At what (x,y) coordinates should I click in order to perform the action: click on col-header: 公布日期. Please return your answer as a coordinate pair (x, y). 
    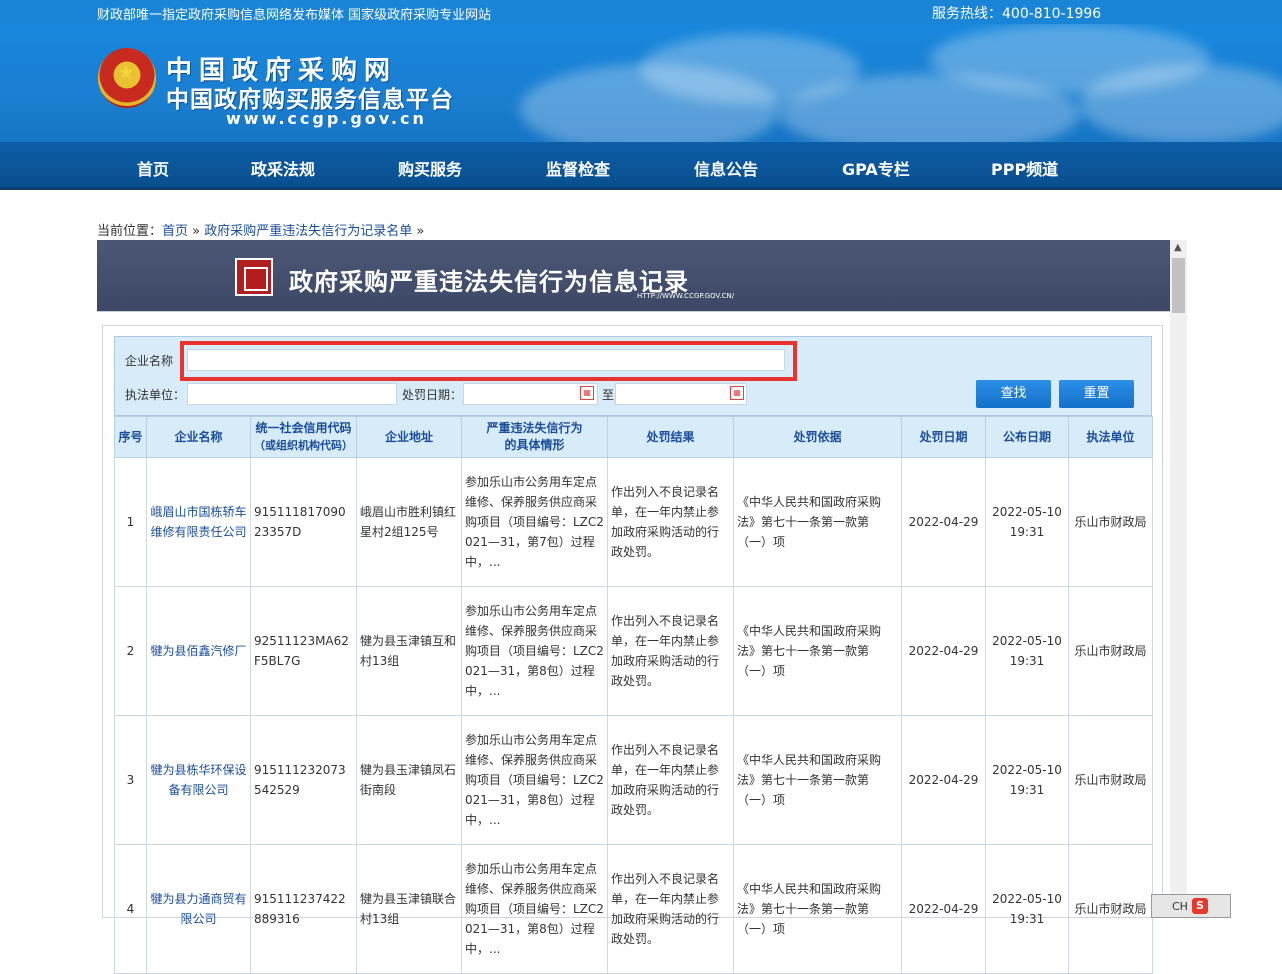
    Looking at the image, I should click on (1027, 437).